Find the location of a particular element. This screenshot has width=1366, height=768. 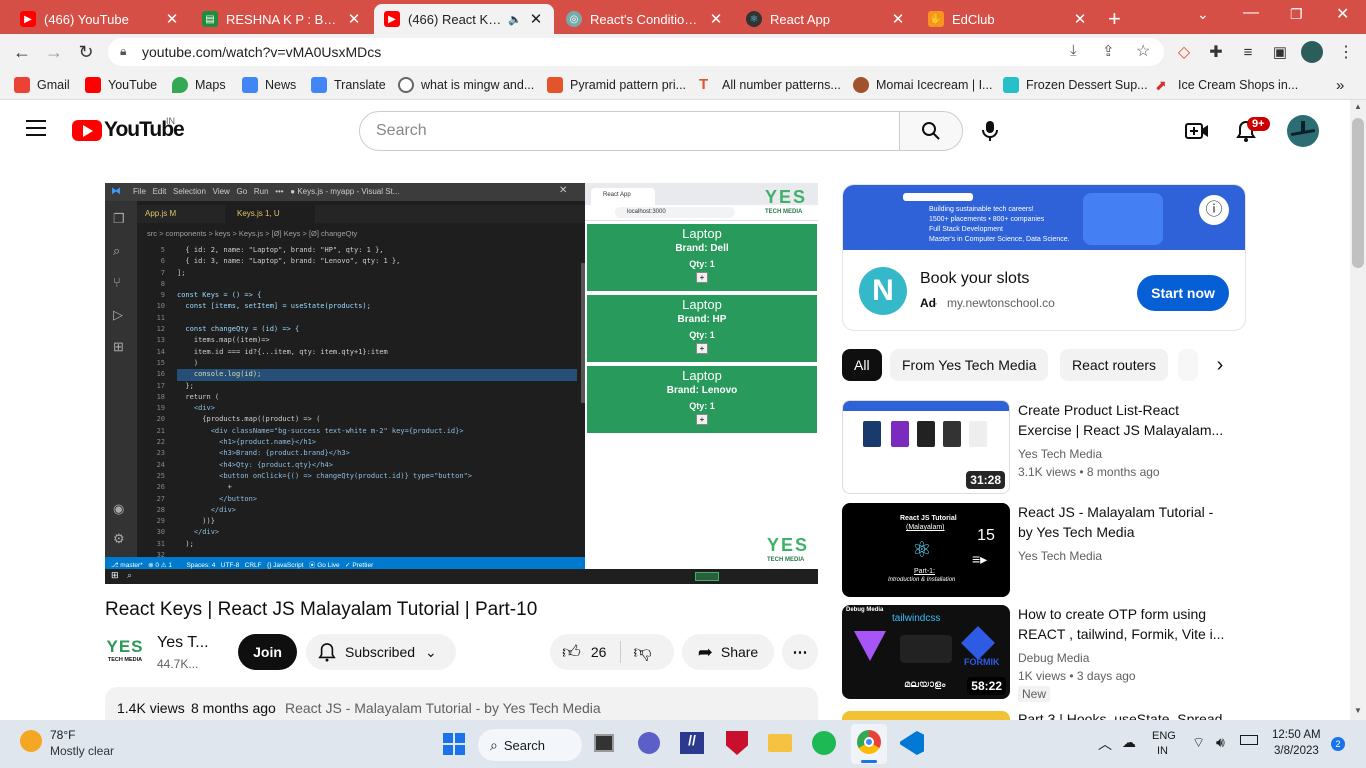

reload-icon: ↻ is located at coordinates (86, 52).